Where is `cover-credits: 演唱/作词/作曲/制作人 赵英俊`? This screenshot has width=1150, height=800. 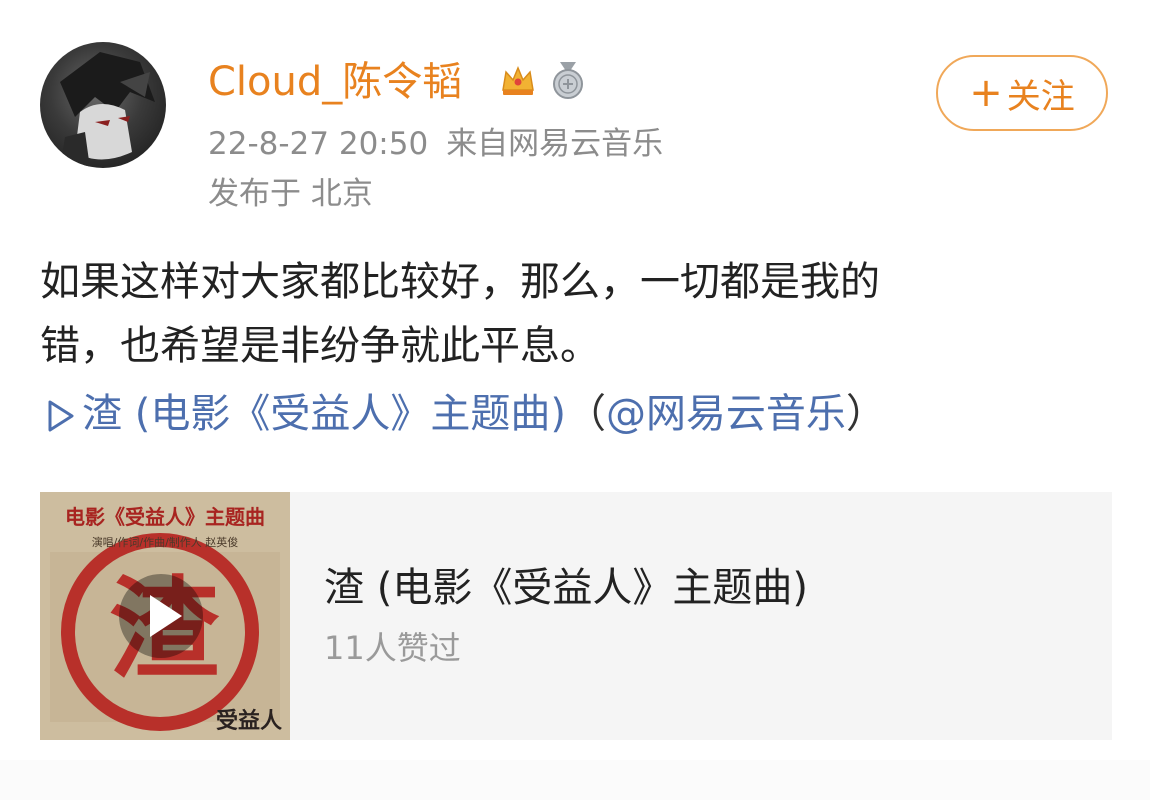 cover-credits: 演唱/作词/作曲/制作人 赵英俊 is located at coordinates (165, 542).